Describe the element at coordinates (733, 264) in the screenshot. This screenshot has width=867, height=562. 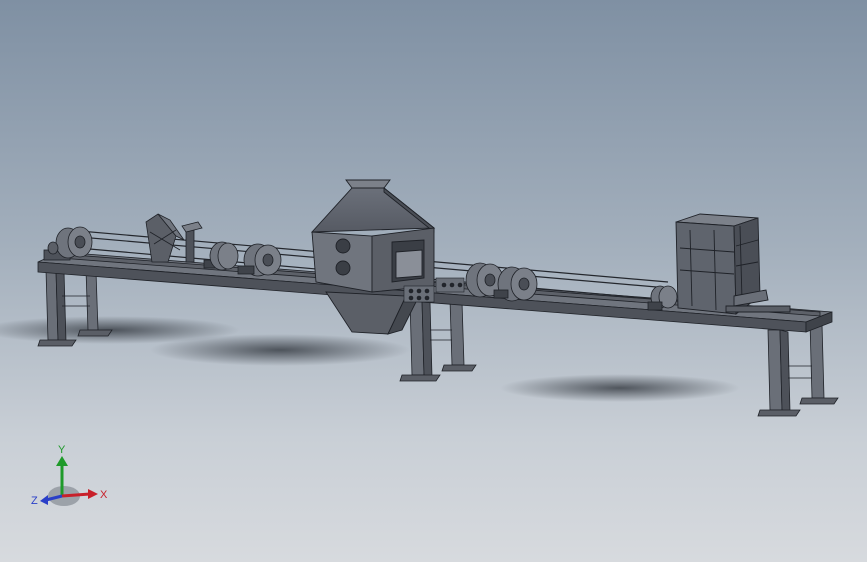
I see `discharge-frame` at that location.